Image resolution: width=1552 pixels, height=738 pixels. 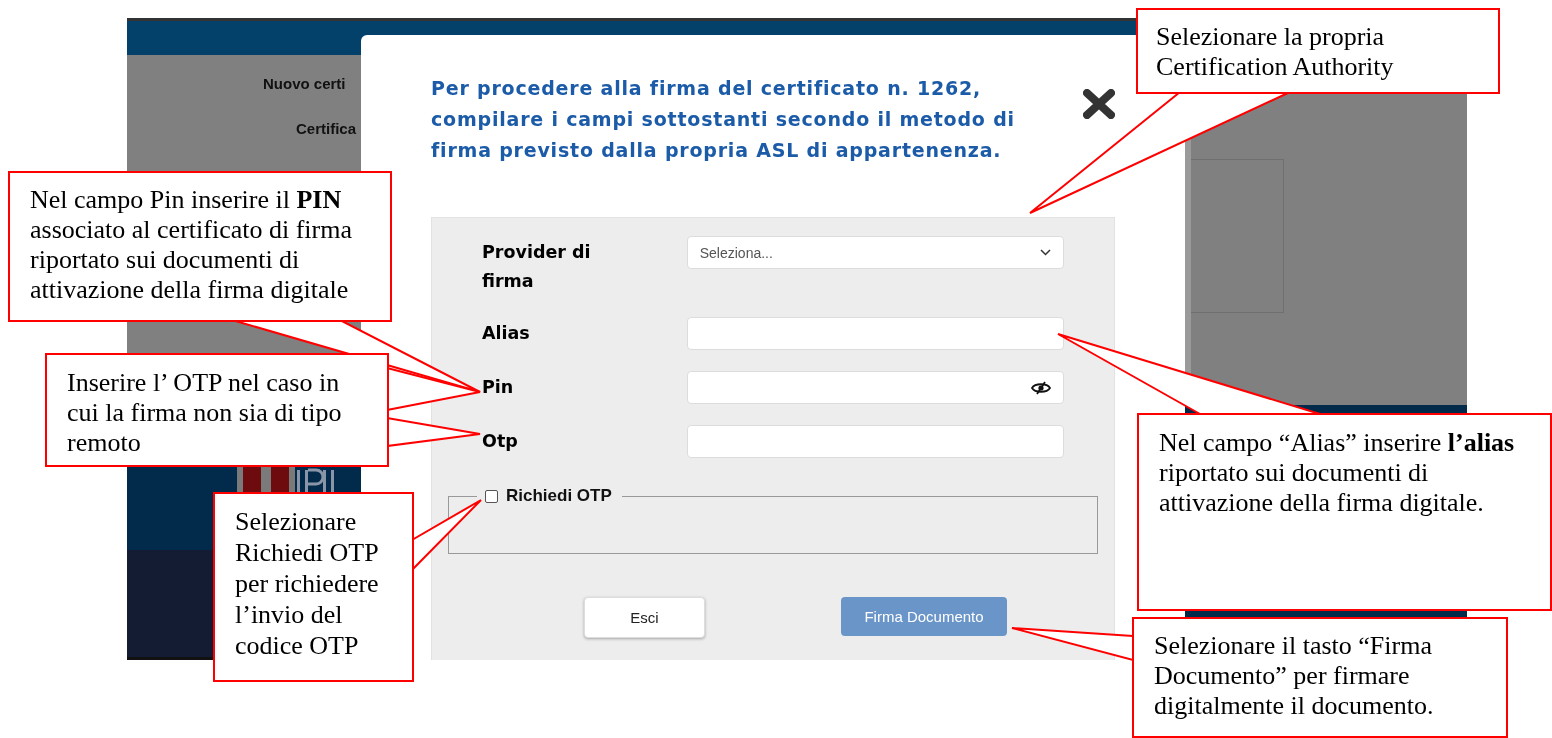 I want to click on callout: Selezionare la propria Certification Authority, so click(x=1318, y=51).